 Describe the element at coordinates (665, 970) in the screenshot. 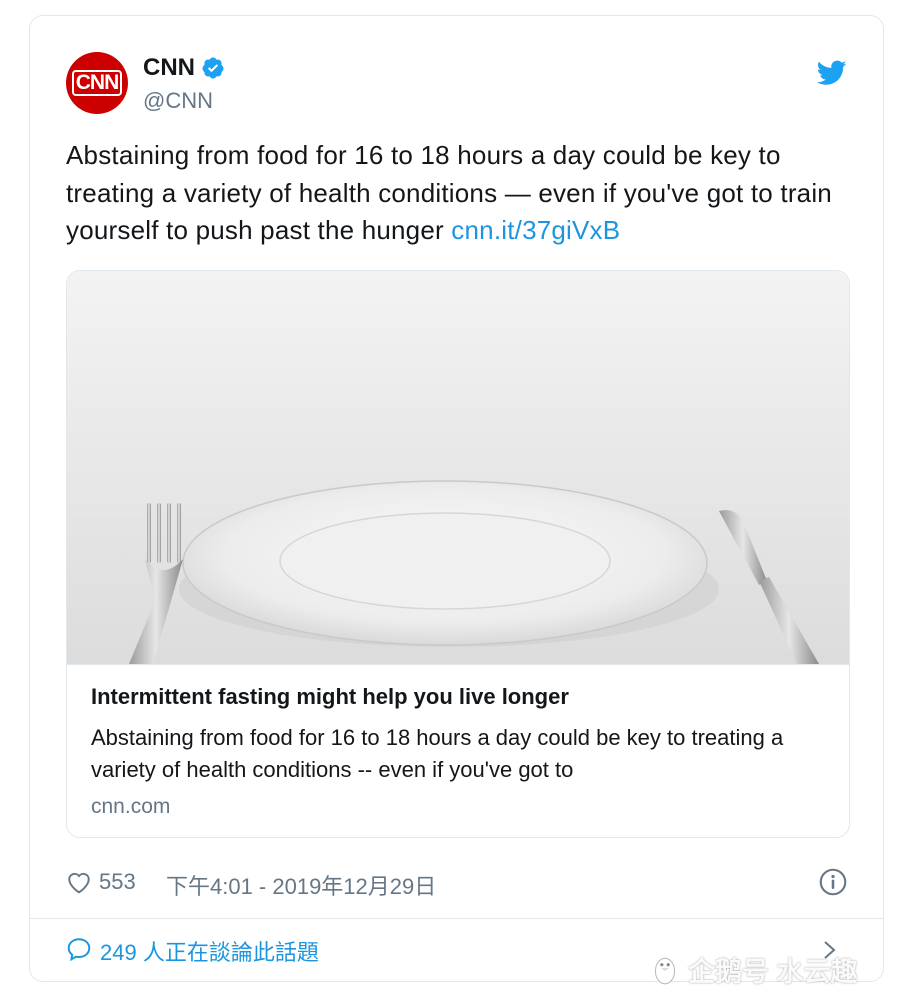

I see `penguin-icon` at that location.